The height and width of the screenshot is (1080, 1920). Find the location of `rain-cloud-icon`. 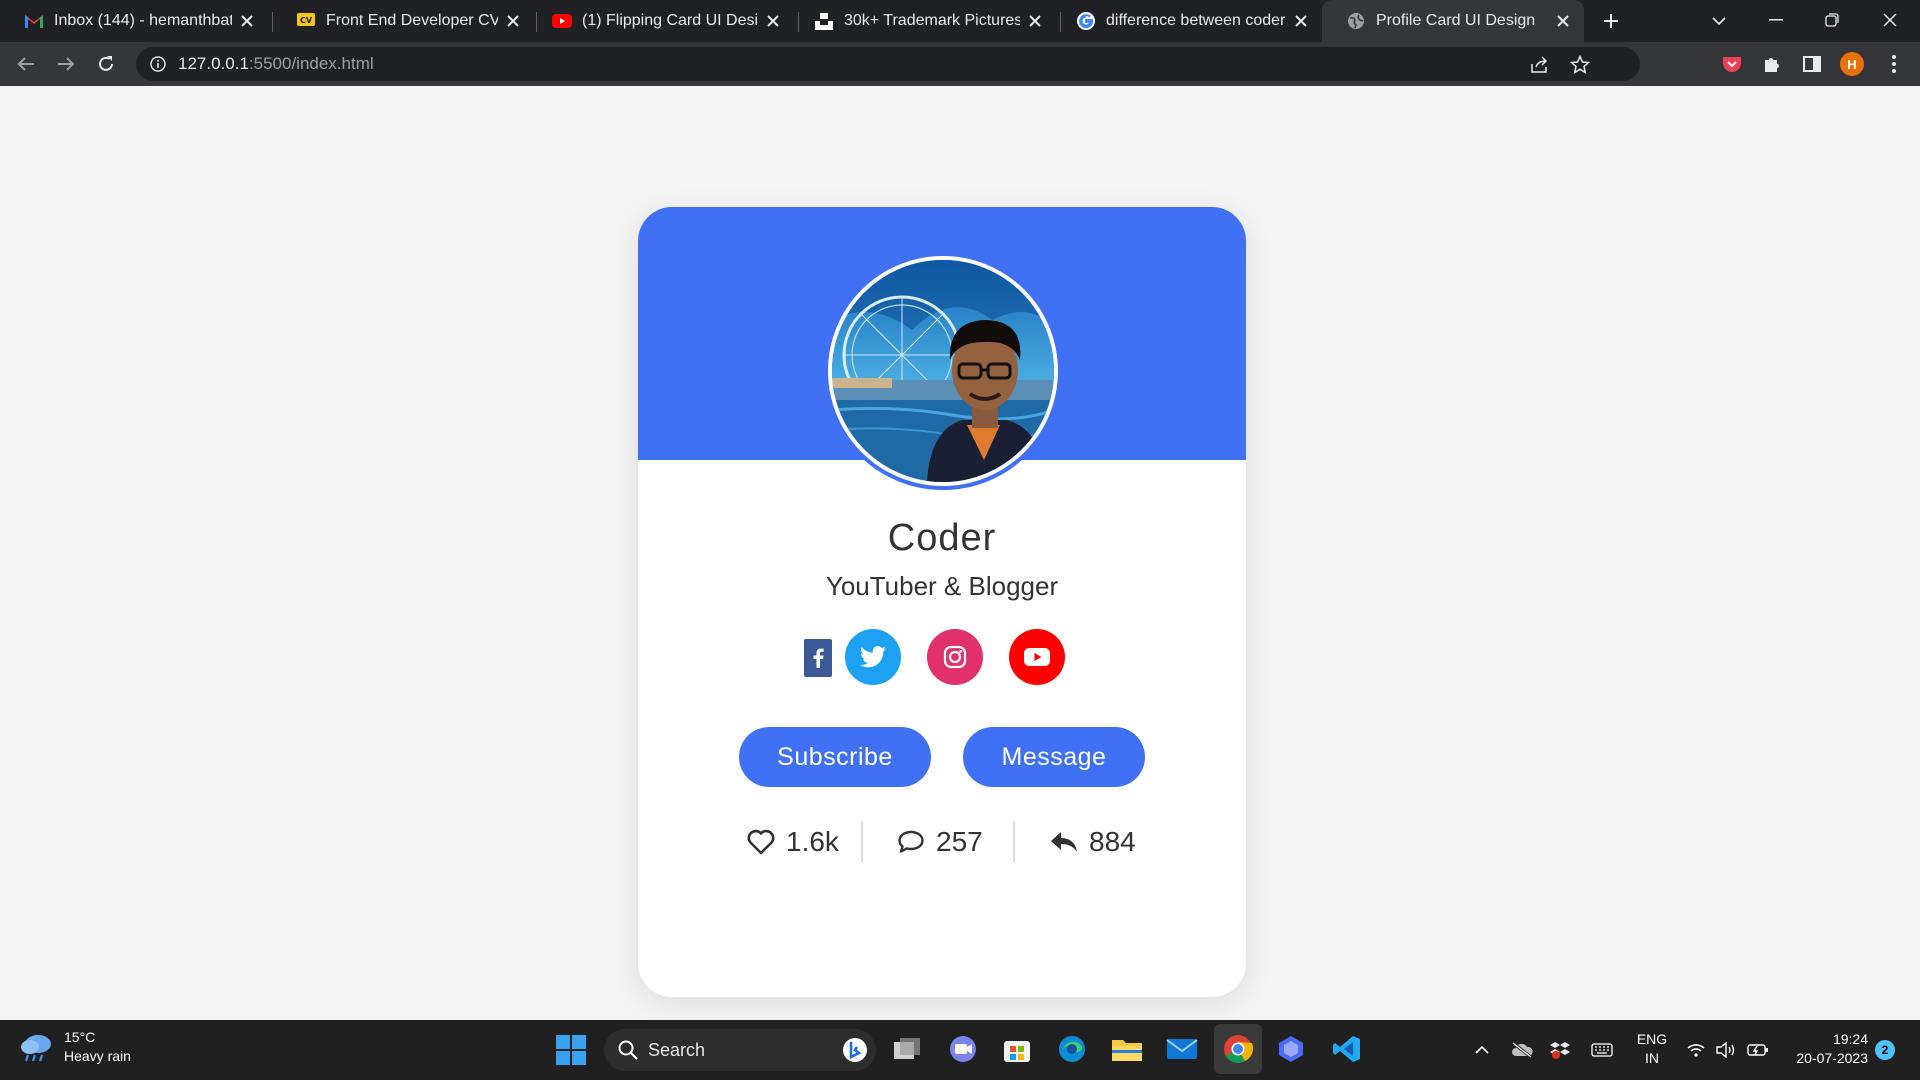

rain-cloud-icon is located at coordinates (36, 1048).